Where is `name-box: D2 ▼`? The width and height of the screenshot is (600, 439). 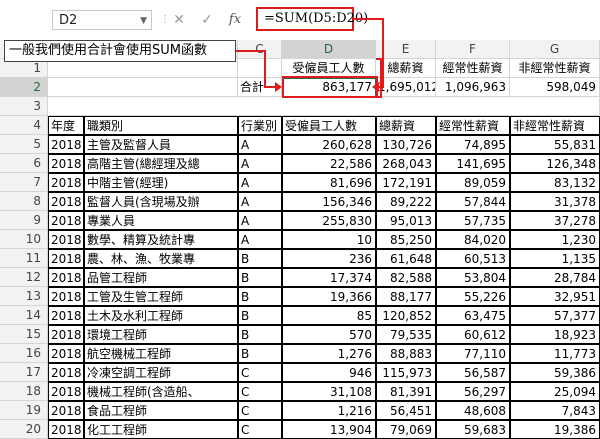
name-box: D2 ▼ is located at coordinates (102, 20).